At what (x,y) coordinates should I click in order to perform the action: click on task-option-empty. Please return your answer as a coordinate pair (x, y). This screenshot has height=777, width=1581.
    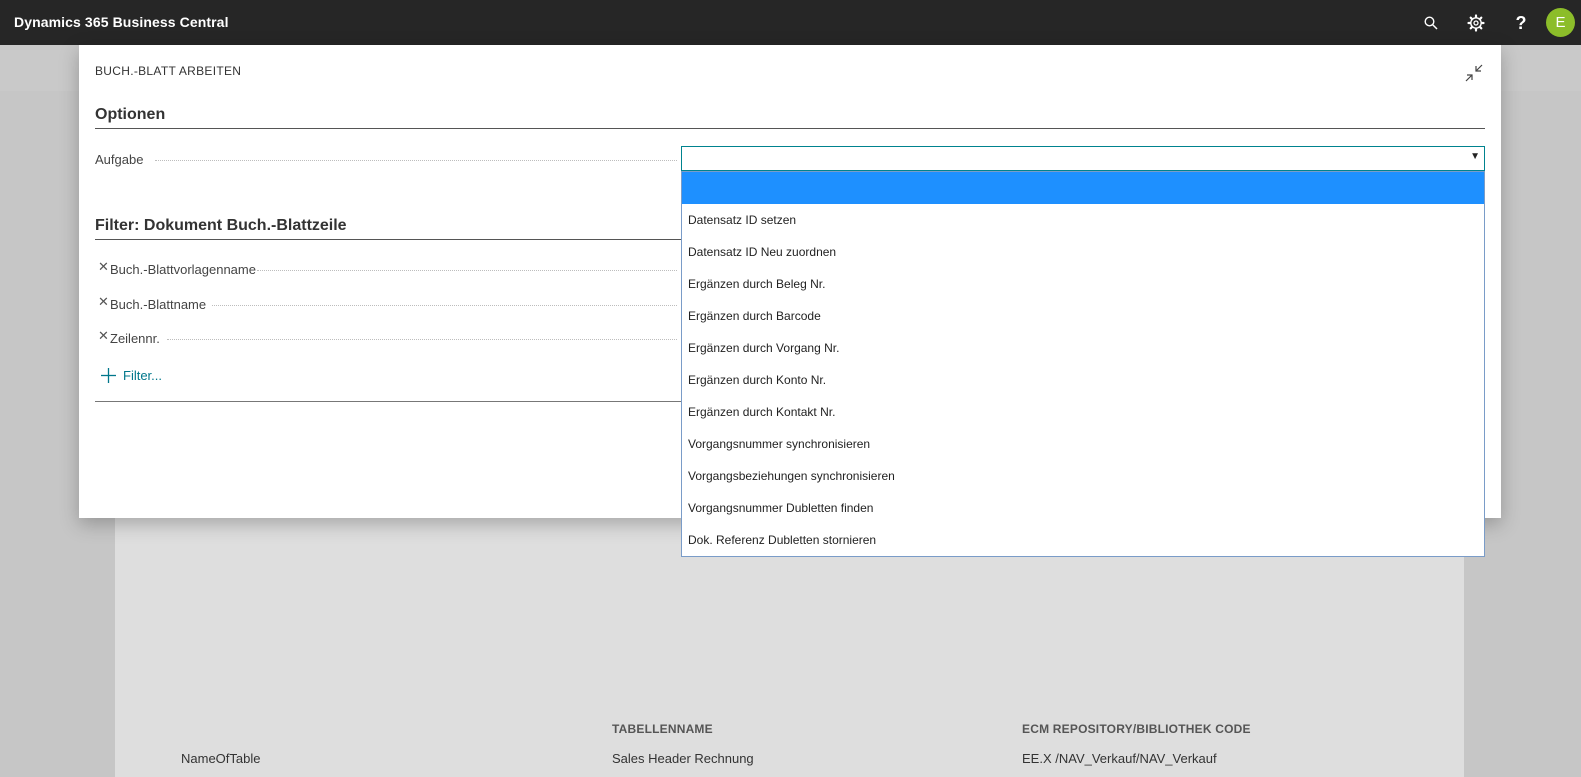
    Looking at the image, I should click on (1083, 188).